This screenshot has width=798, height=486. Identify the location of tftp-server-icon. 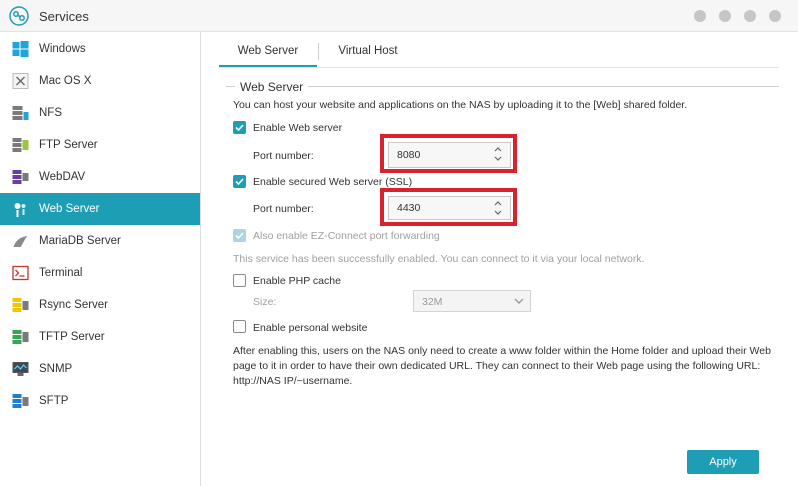
(20, 337).